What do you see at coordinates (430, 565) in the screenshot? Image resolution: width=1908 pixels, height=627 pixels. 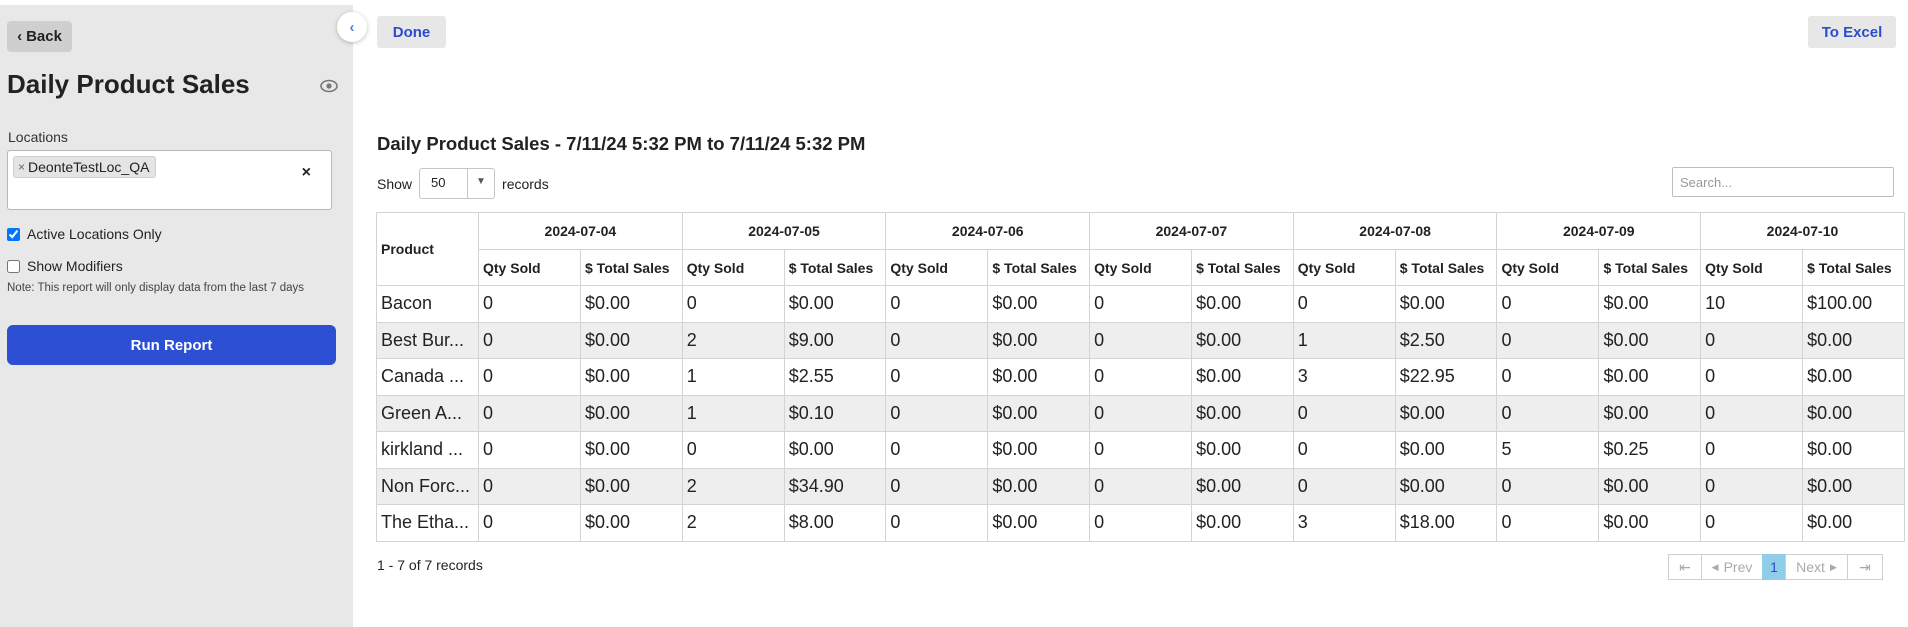 I see `records-info: 1 - 7 of 7 records` at bounding box center [430, 565].